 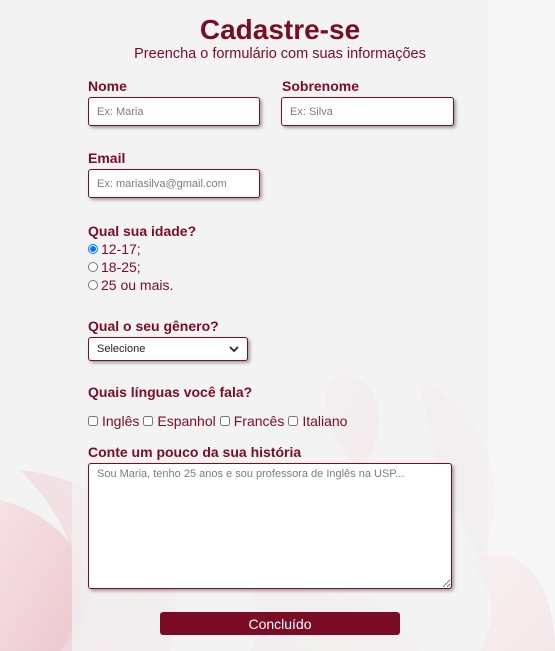 What do you see at coordinates (186, 421) in the screenshot?
I see `language-option-label: Espanhol` at bounding box center [186, 421].